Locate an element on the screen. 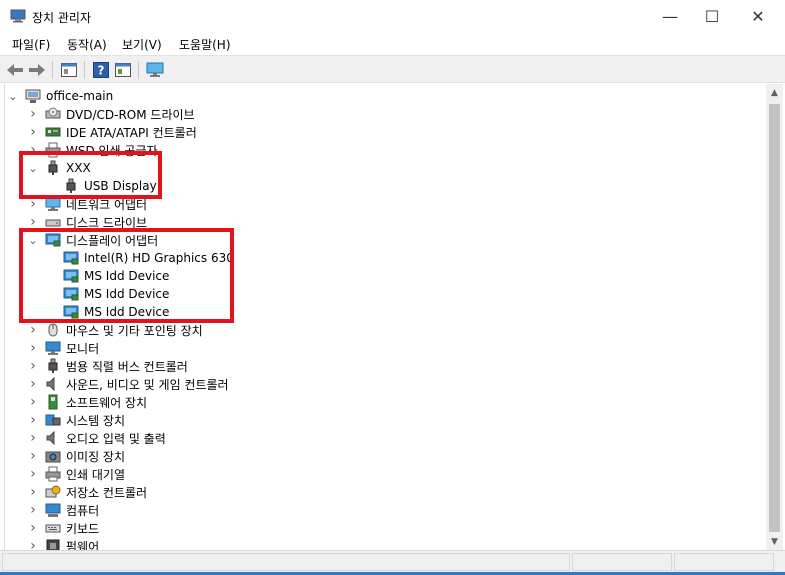 This screenshot has width=785, height=575. tree-item-label: Intel(R) HD Graphics 630 is located at coordinates (159, 258).